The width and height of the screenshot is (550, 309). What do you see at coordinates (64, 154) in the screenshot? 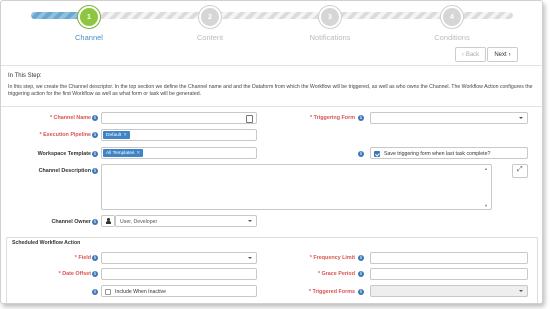
I see `workspace-template-label: Workspace Template` at bounding box center [64, 154].